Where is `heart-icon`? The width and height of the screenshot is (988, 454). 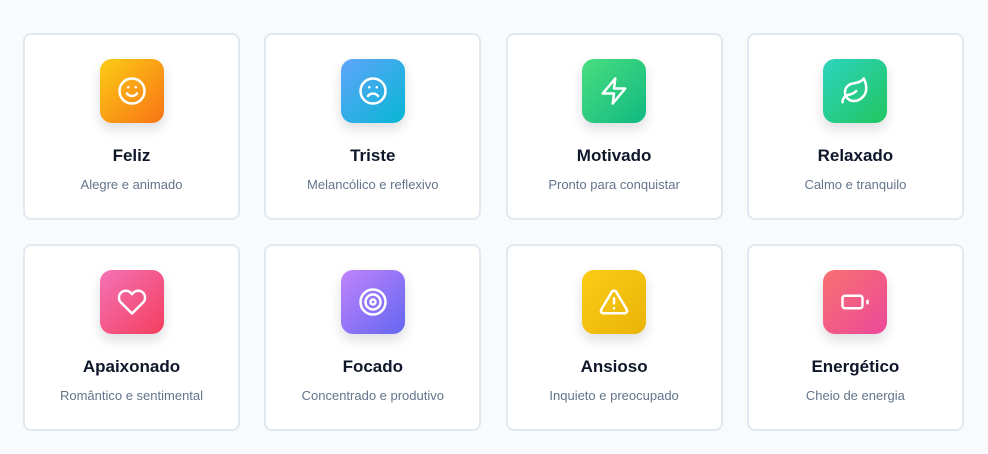
heart-icon is located at coordinates (131, 302).